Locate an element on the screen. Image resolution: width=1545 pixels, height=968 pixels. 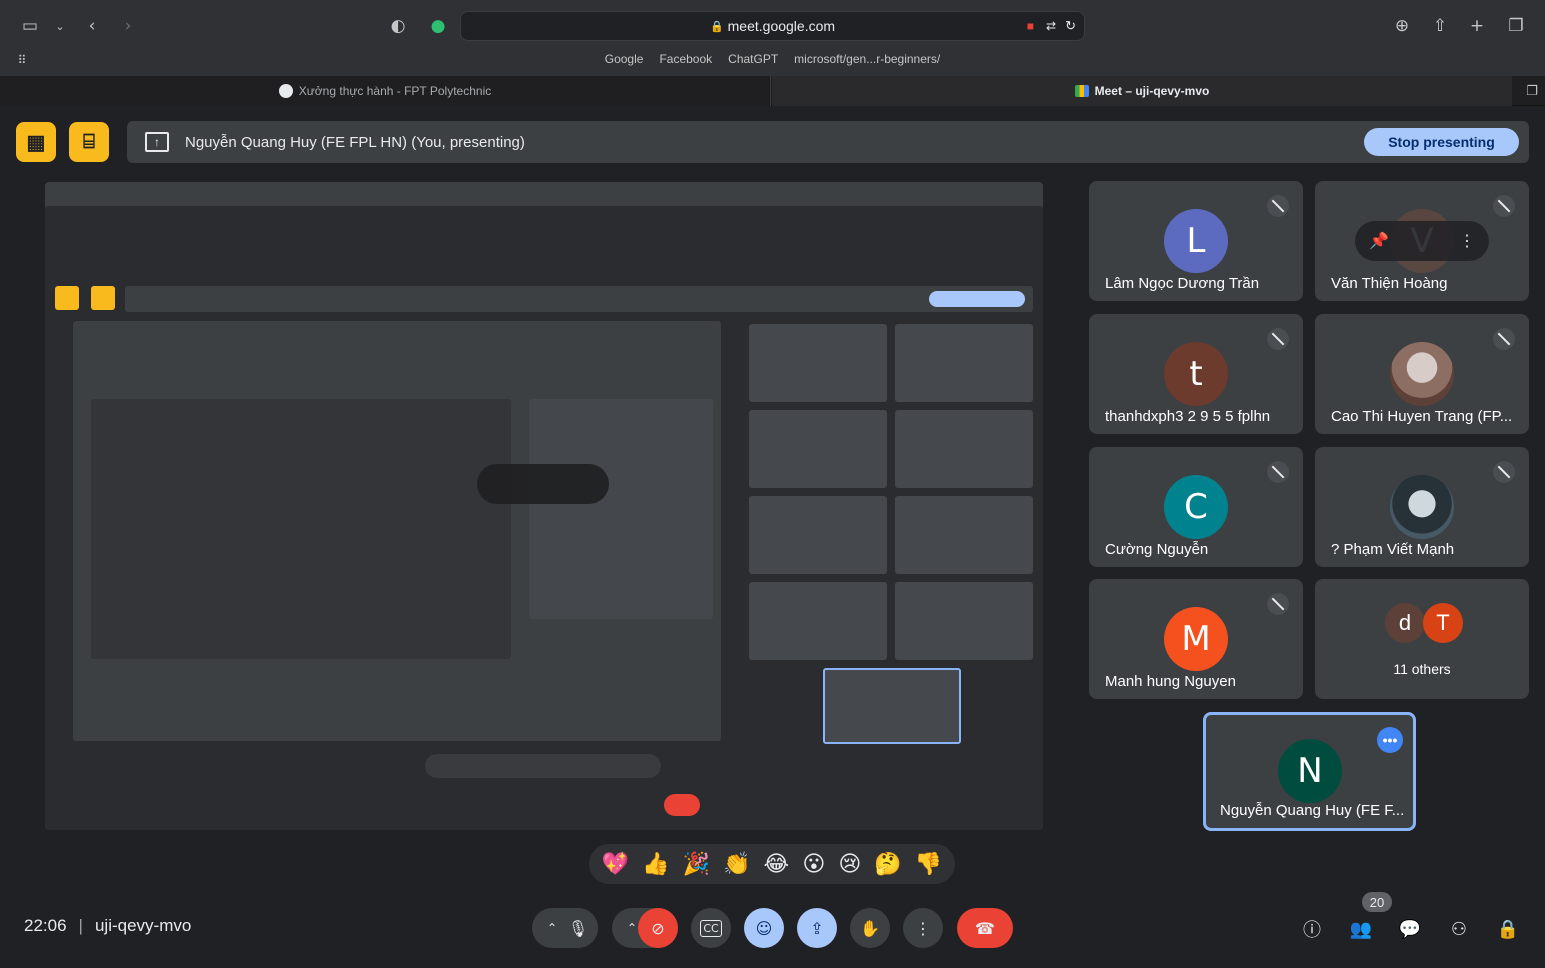
leave-call-button: ☎ is located at coordinates (985, 928).